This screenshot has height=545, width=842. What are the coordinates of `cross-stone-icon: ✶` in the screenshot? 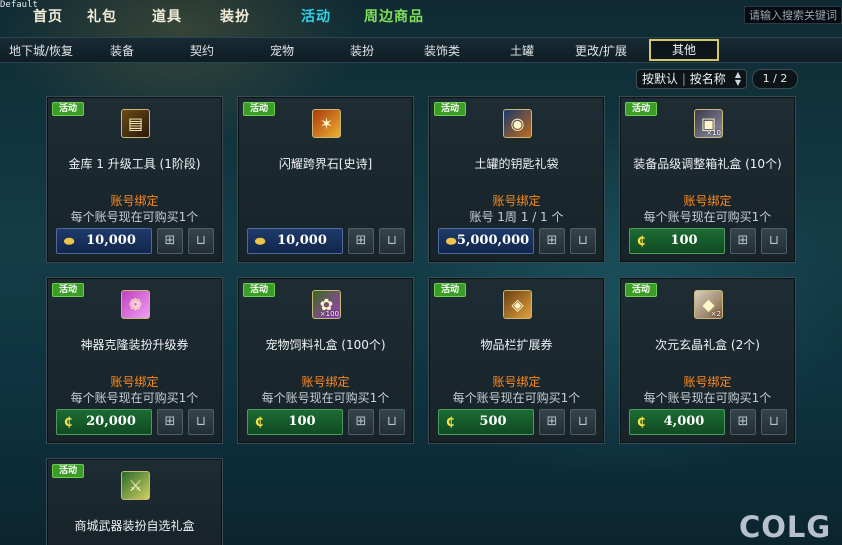 It's located at (326, 123).